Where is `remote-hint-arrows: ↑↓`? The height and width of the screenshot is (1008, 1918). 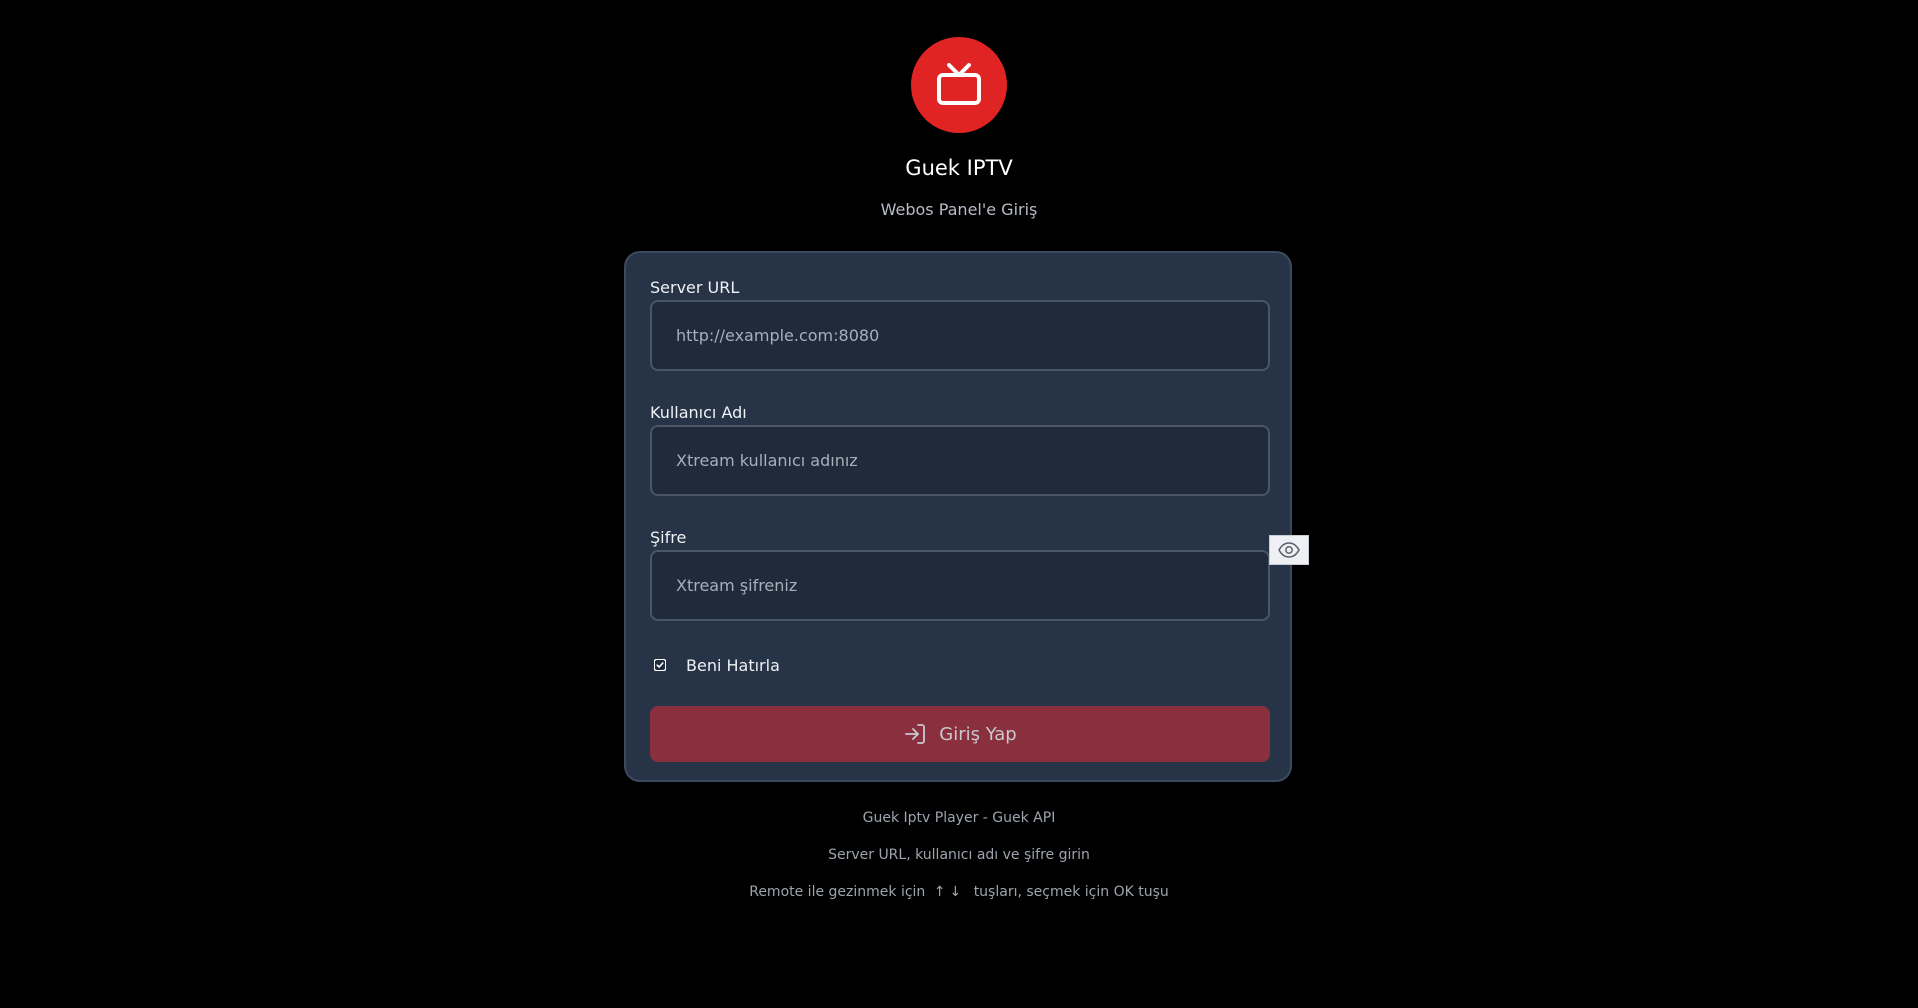
remote-hint-arrows: ↑↓ is located at coordinates (949, 892).